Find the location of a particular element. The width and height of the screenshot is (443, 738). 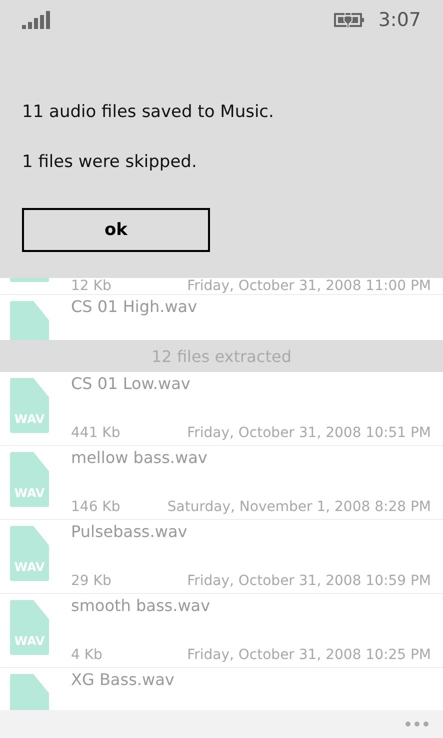

file-date: Friday, October 31, 2008 11:00 PM is located at coordinates (309, 286).